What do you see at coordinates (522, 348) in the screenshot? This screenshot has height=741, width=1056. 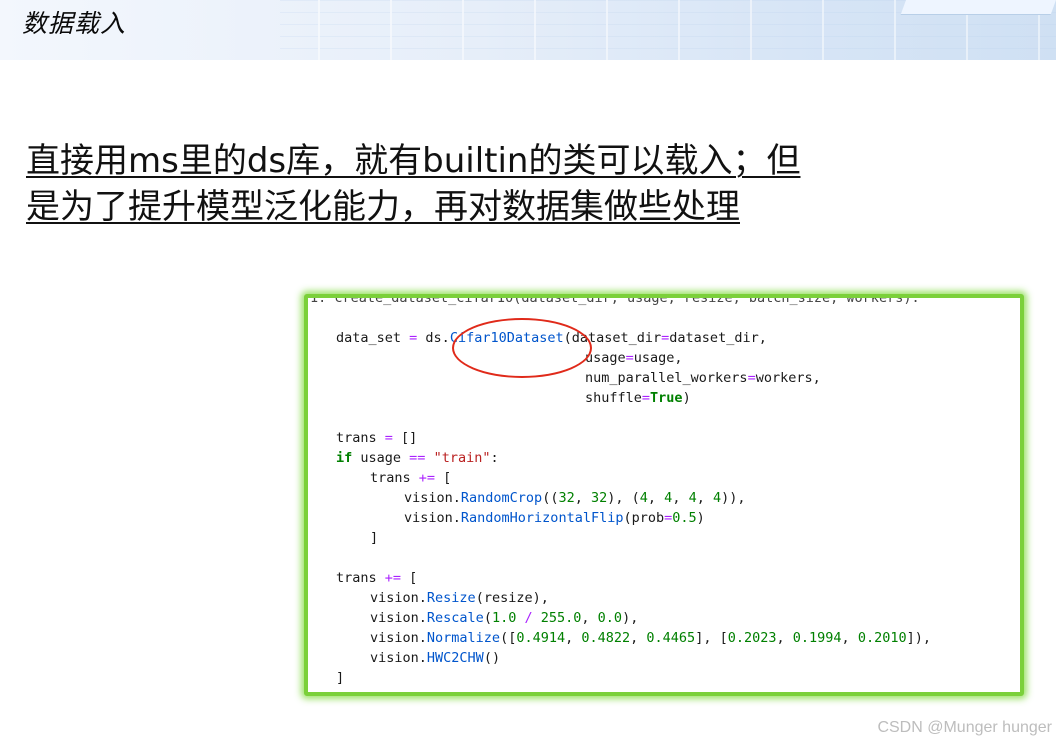 I see `red-annotation-circle` at bounding box center [522, 348].